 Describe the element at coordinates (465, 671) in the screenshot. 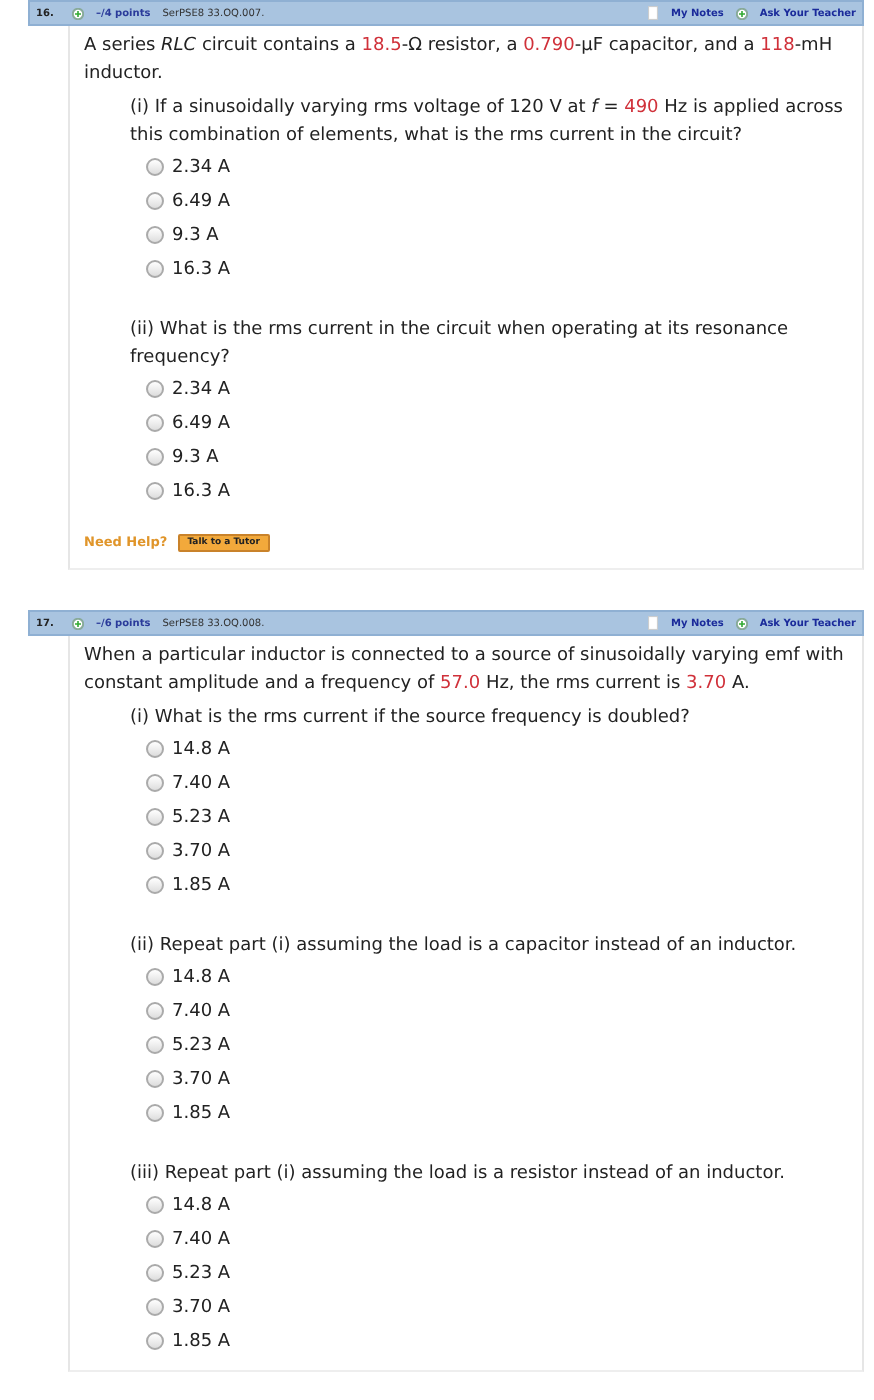

I see `question-text: When a particular inductor is connected to a source of sinusoidally varying emf with constant amplitude and a frequency of 57.0 Hz, the rms current is 3.70 A.` at that location.